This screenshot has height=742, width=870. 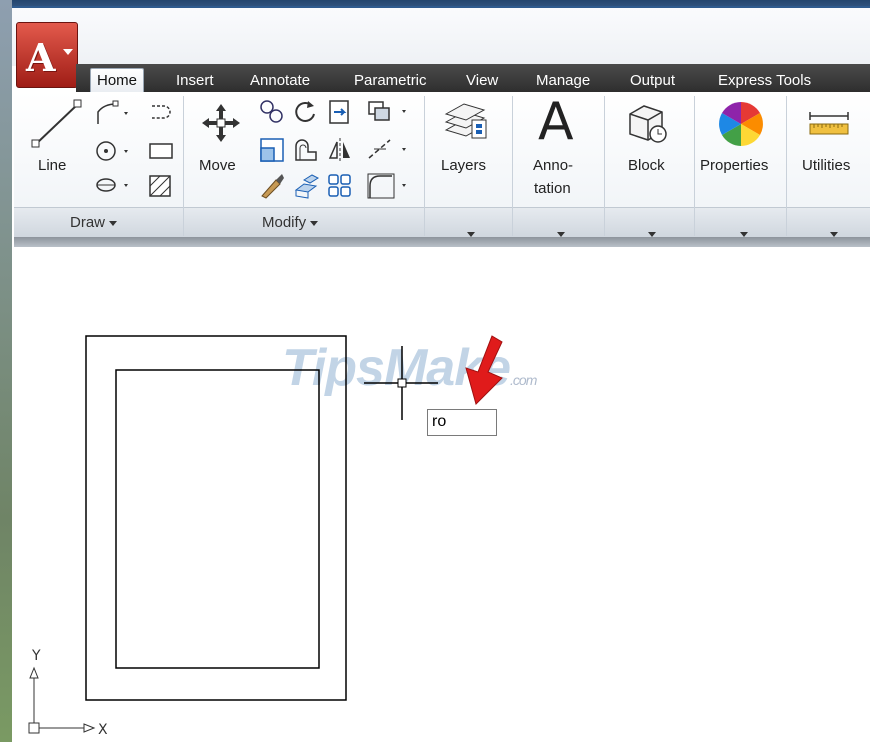 What do you see at coordinates (340, 150) in the screenshot?
I see `mirror-icon` at bounding box center [340, 150].